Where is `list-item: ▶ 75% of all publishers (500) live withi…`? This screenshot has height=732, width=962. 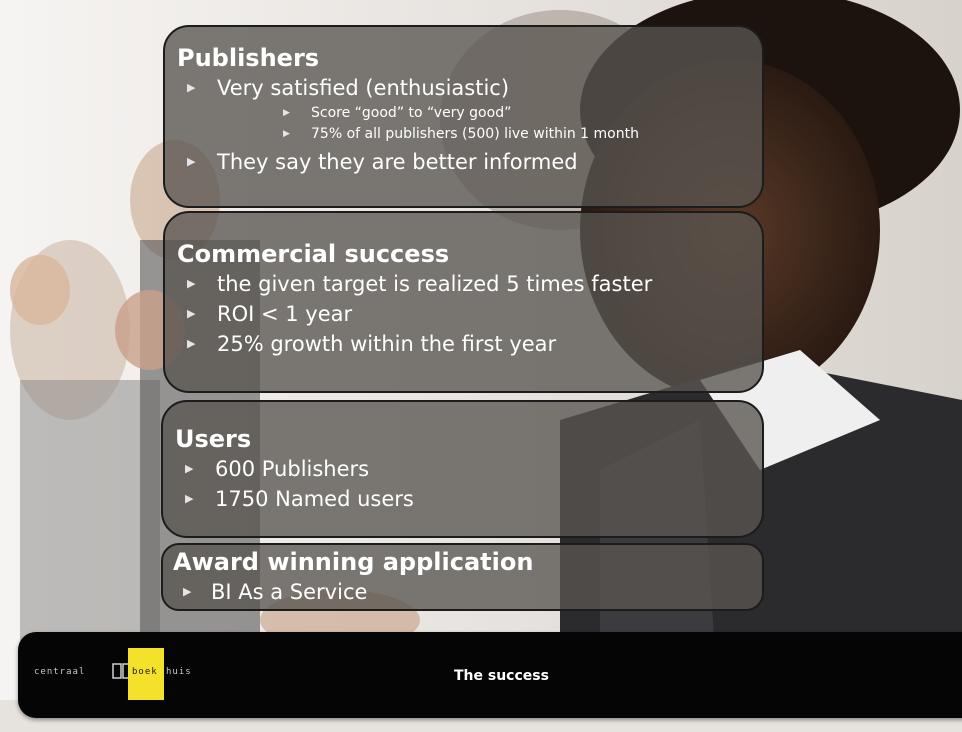 list-item: ▶ 75% of all publishers (500) live withi… is located at coordinates (469, 134).